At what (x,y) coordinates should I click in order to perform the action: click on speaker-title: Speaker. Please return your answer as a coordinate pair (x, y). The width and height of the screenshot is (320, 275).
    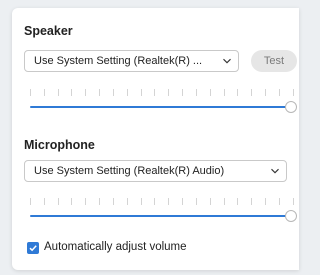
    Looking at the image, I should click on (48, 31).